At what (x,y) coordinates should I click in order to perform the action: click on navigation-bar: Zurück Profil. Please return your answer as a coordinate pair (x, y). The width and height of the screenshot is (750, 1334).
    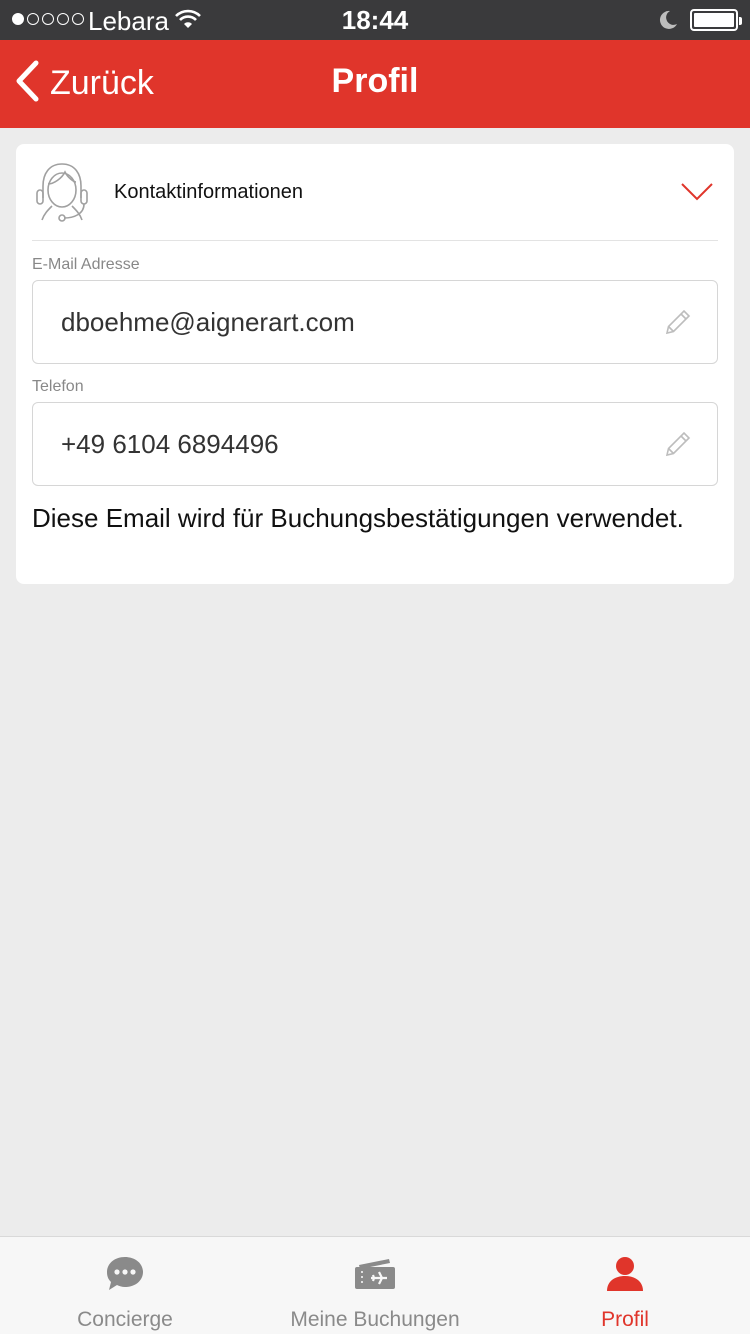
    Looking at the image, I should click on (375, 84).